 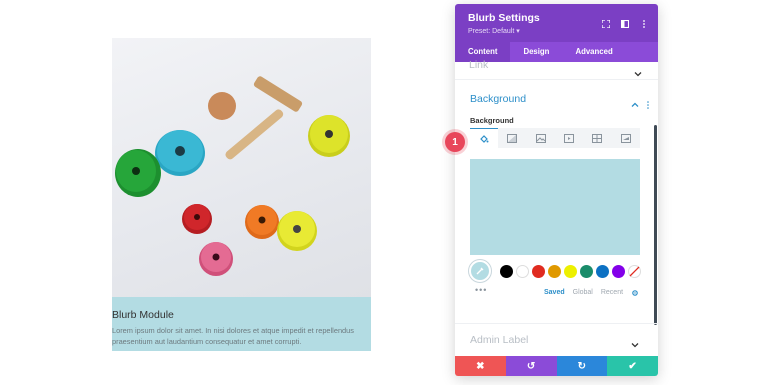 I want to click on color-preview-area, so click(x=555, y=207).